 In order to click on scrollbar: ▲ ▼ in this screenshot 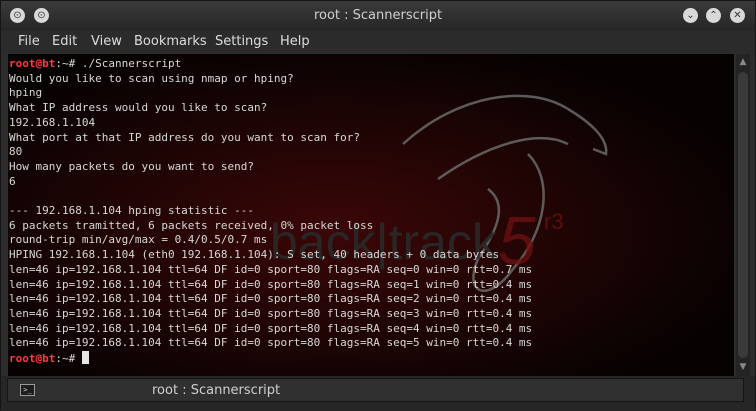, I will do `click(743, 215)`.